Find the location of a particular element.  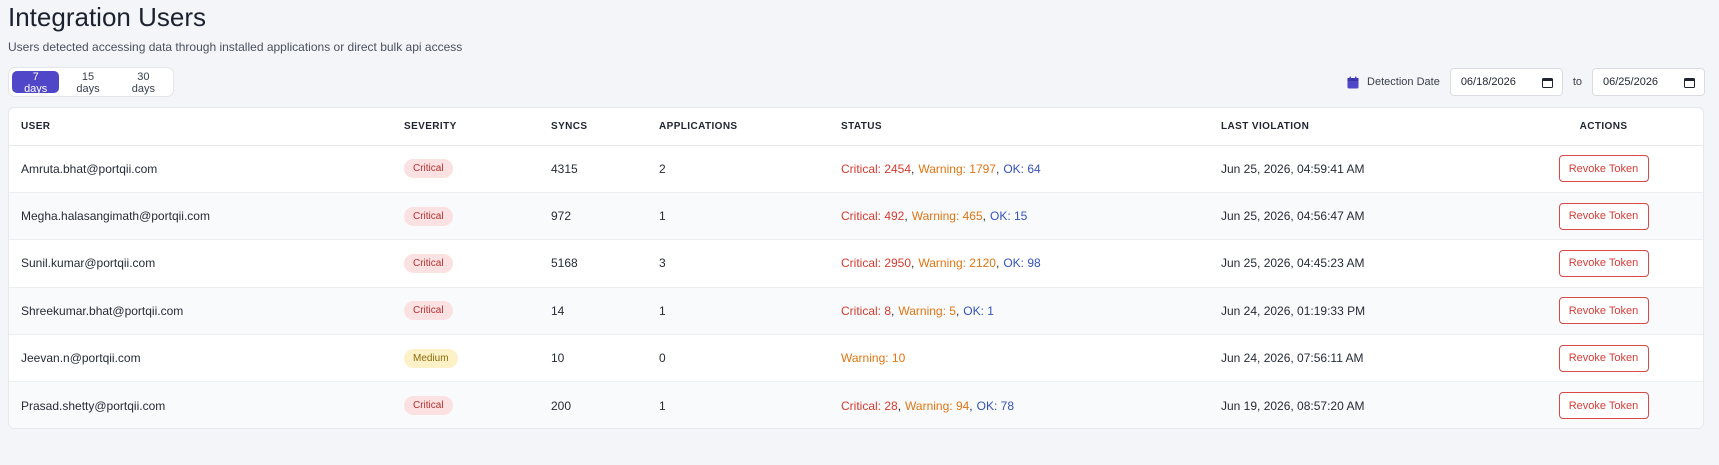

status-cell: Critical: 2454, Warning: 1797, OK: 64 is located at coordinates (1019, 168).